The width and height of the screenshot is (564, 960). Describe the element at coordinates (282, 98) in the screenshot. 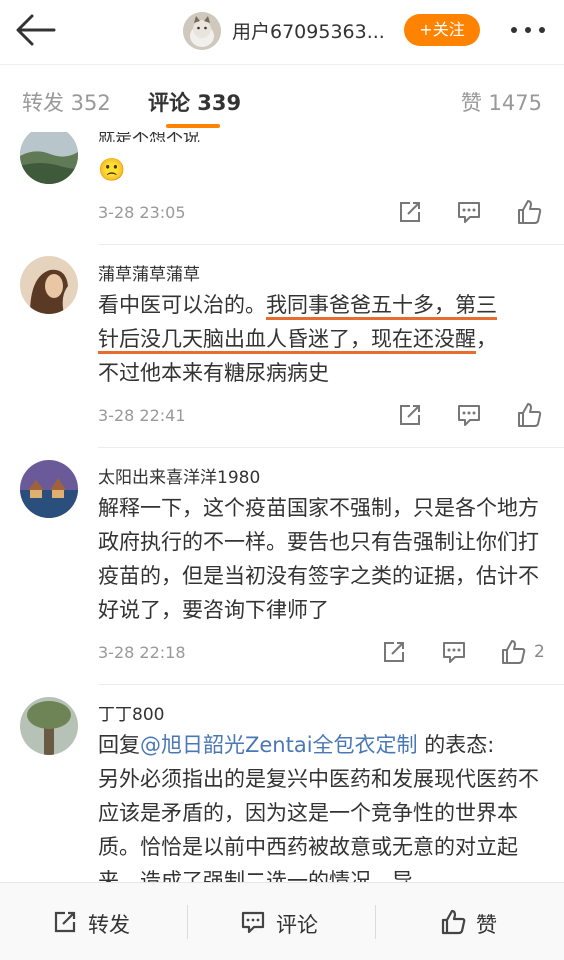

I see `tab-bar: 转发 352 评论 339 赞 1475` at that location.